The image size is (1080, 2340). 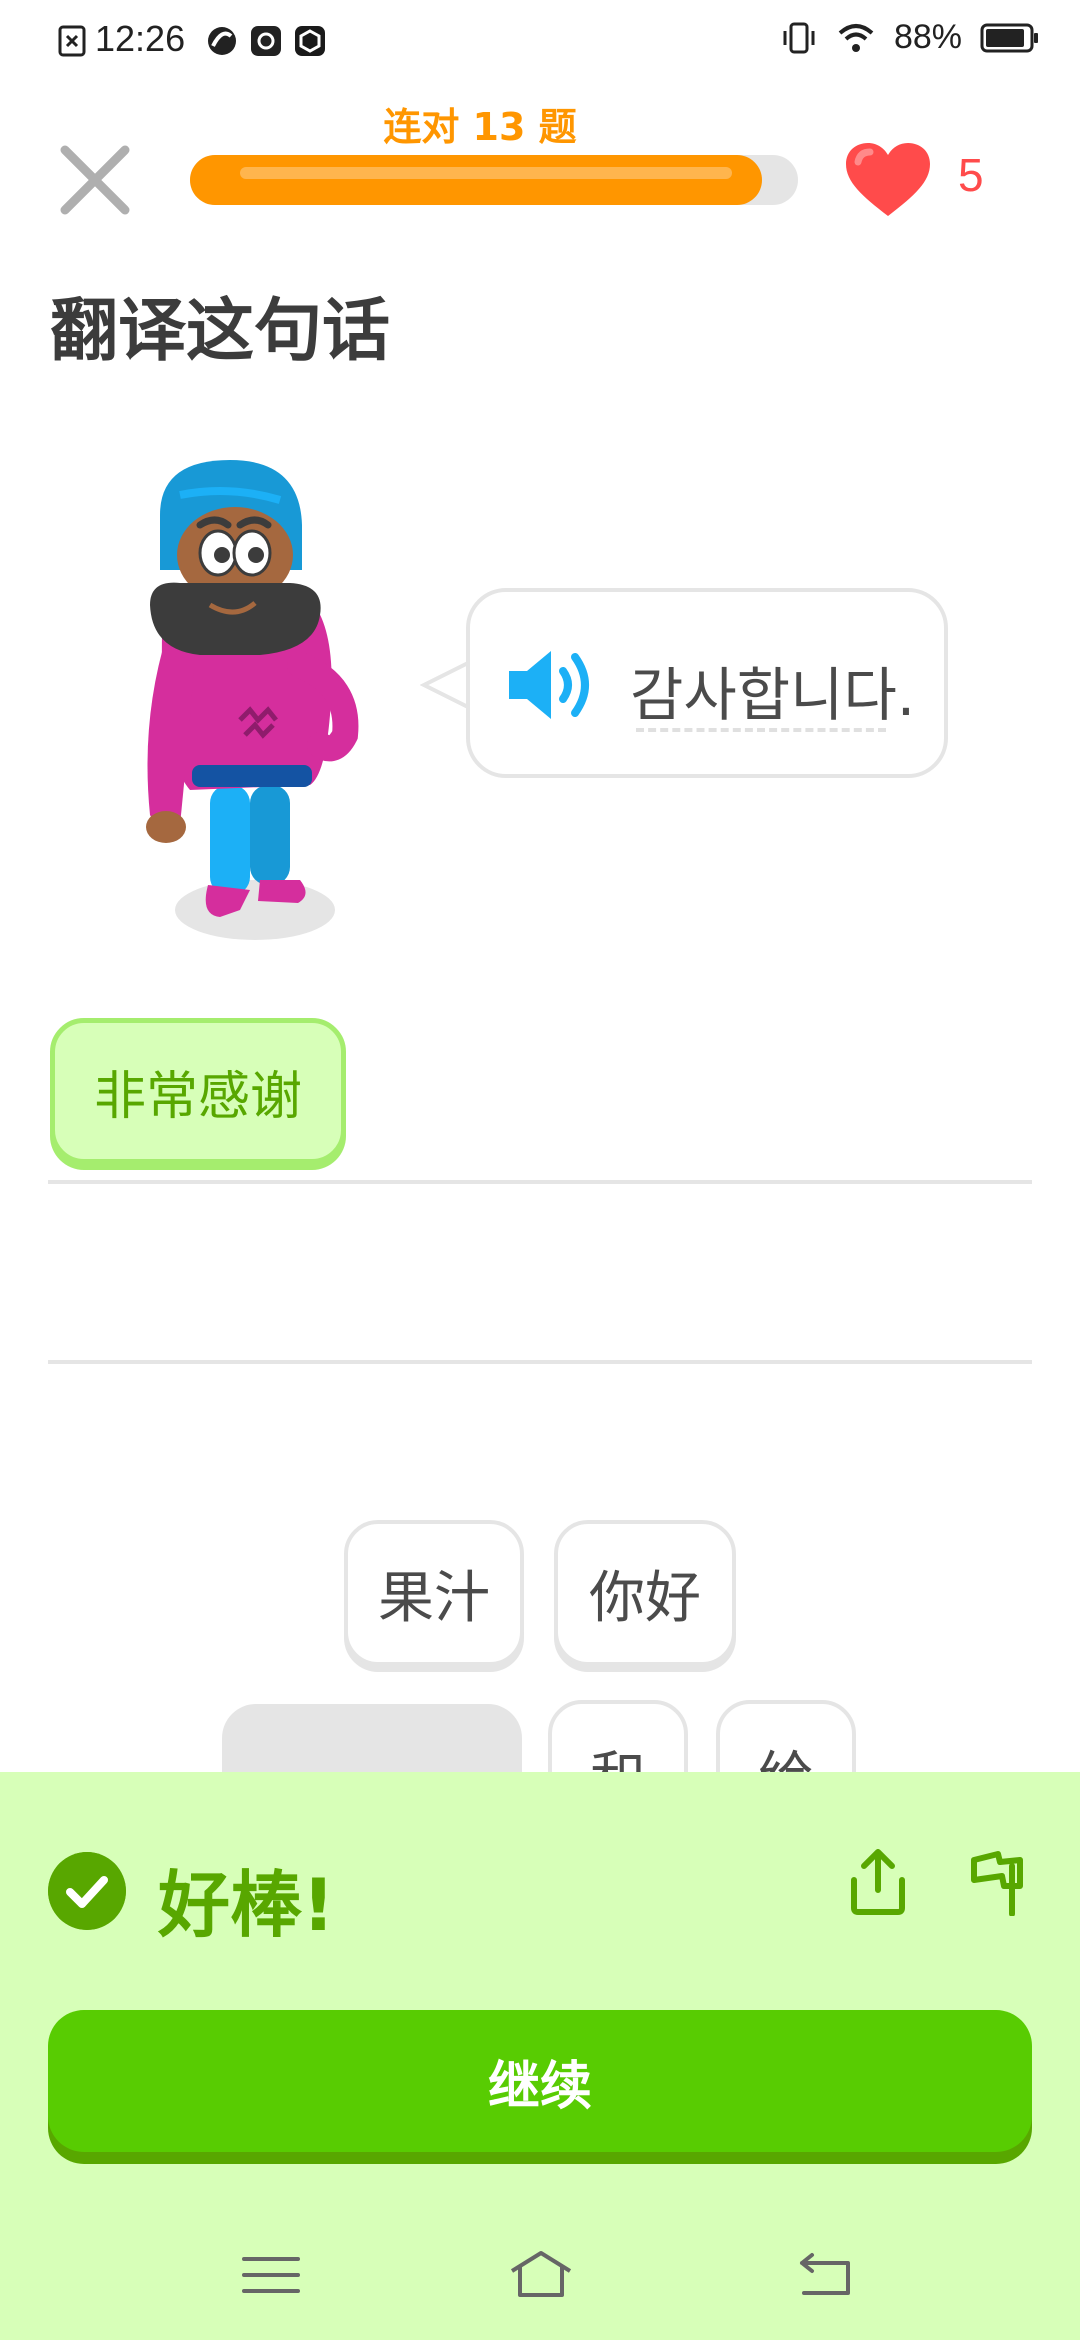 What do you see at coordinates (927, 37) in the screenshot?
I see `battery-percent: 88%` at bounding box center [927, 37].